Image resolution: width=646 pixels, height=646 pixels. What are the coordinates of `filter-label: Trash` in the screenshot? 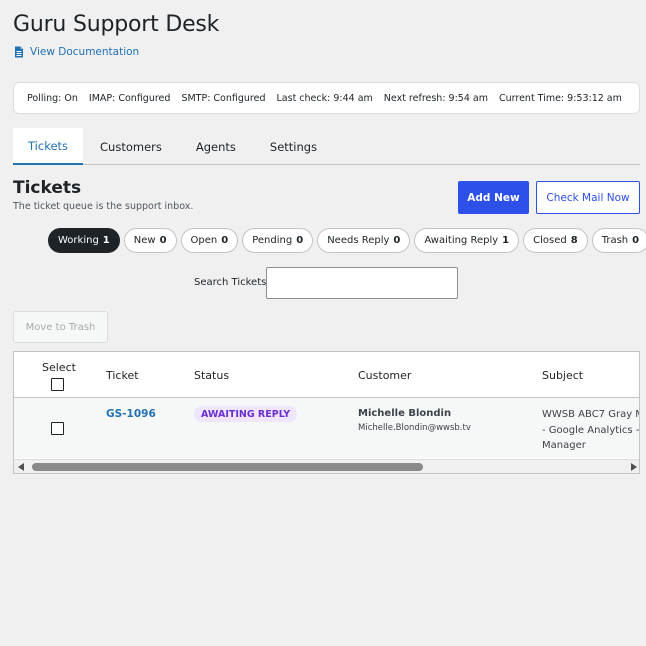 It's located at (615, 240).